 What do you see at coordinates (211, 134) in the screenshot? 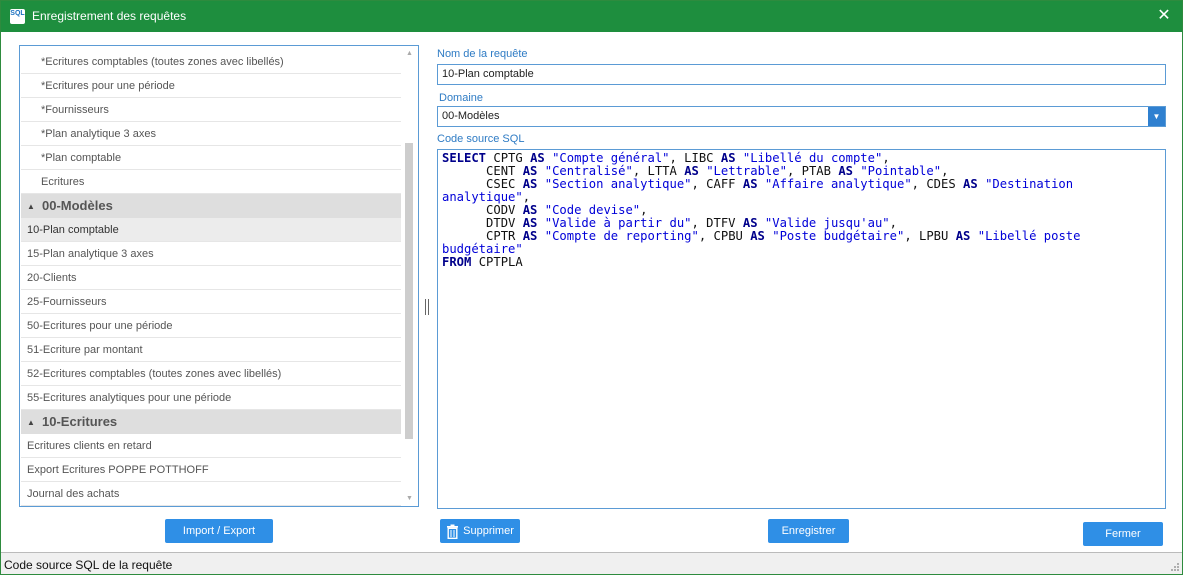
I see `list-item: *Plan analytique 3 axes` at bounding box center [211, 134].